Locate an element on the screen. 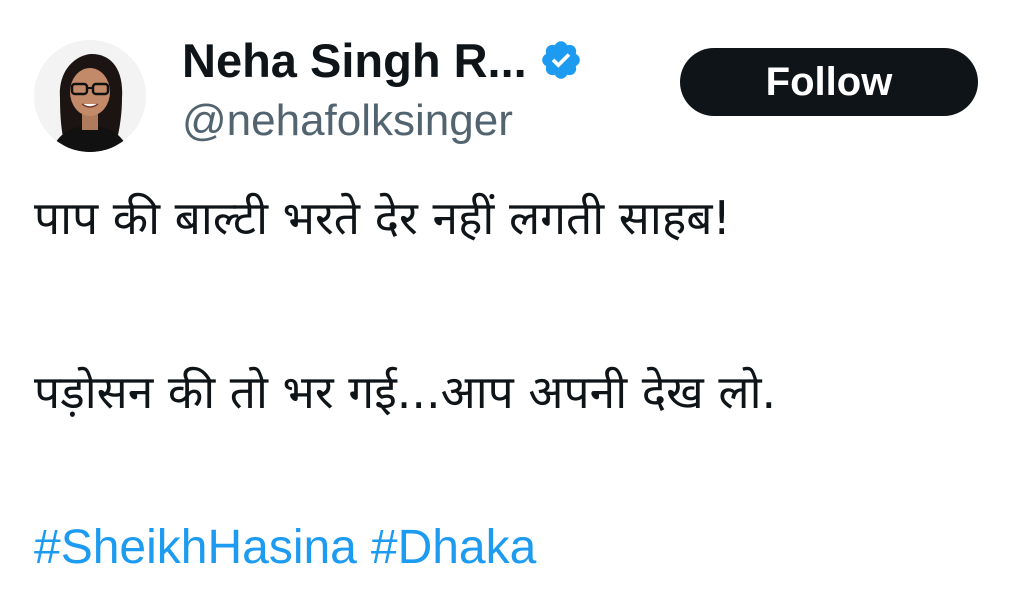  tweet-text-line-1: पाप की बाल्टी भरते देर नहीं लगती साहब! is located at coordinates (382, 218).